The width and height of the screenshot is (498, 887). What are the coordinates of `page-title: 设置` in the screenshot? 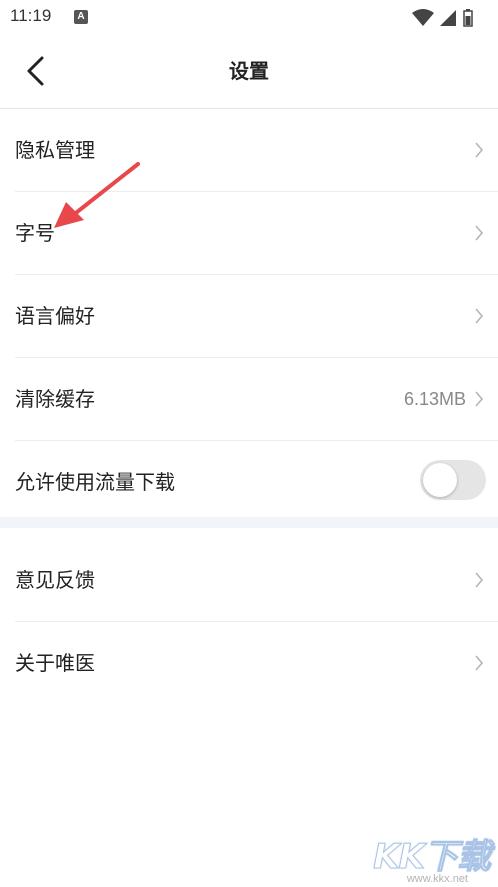 It's located at (249, 71).